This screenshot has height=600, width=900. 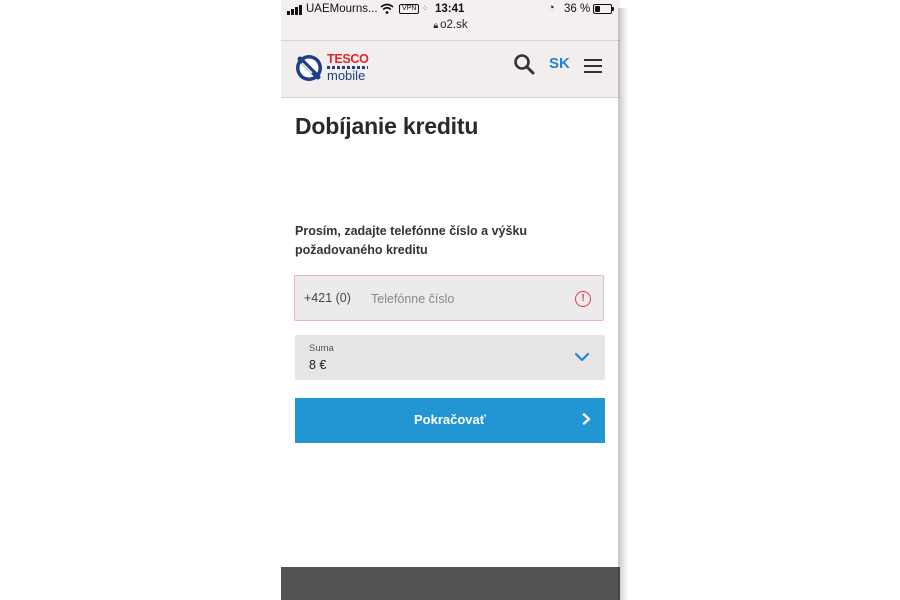 I want to click on logo-mobile-text: mobile, so click(x=346, y=75).